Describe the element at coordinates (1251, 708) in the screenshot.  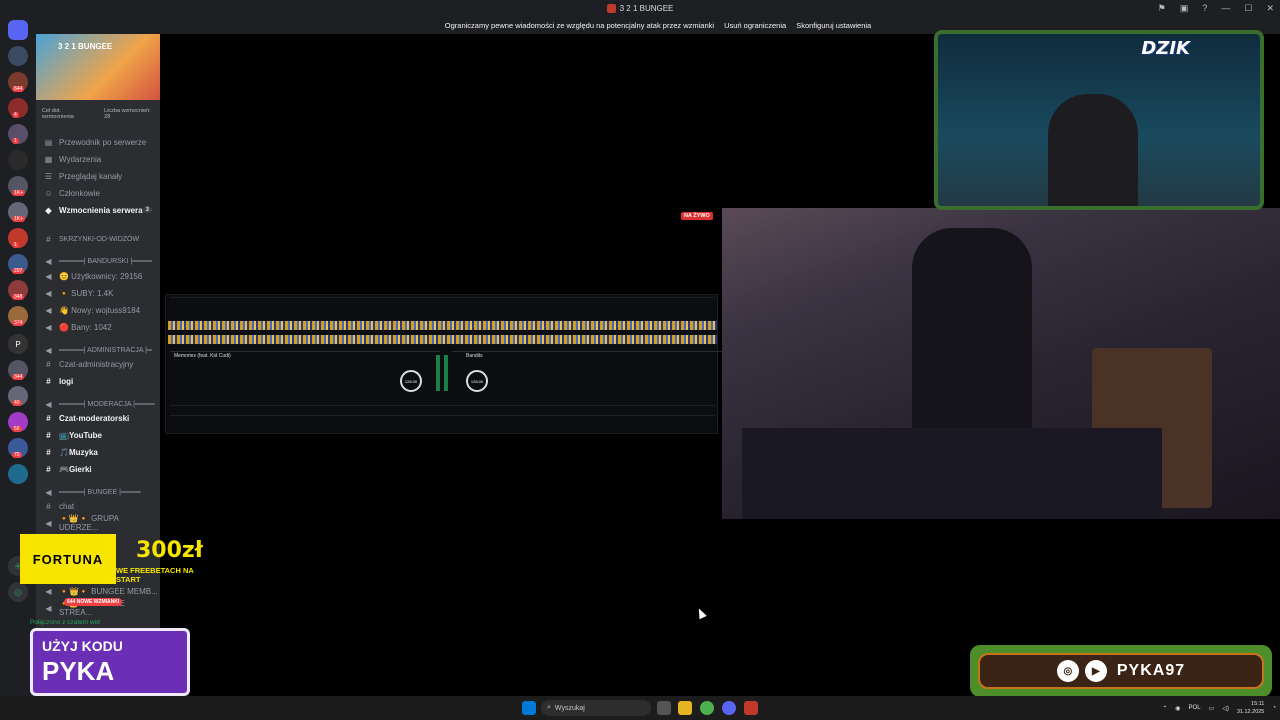
I see `clock: 15:11 31.12.2025` at that location.